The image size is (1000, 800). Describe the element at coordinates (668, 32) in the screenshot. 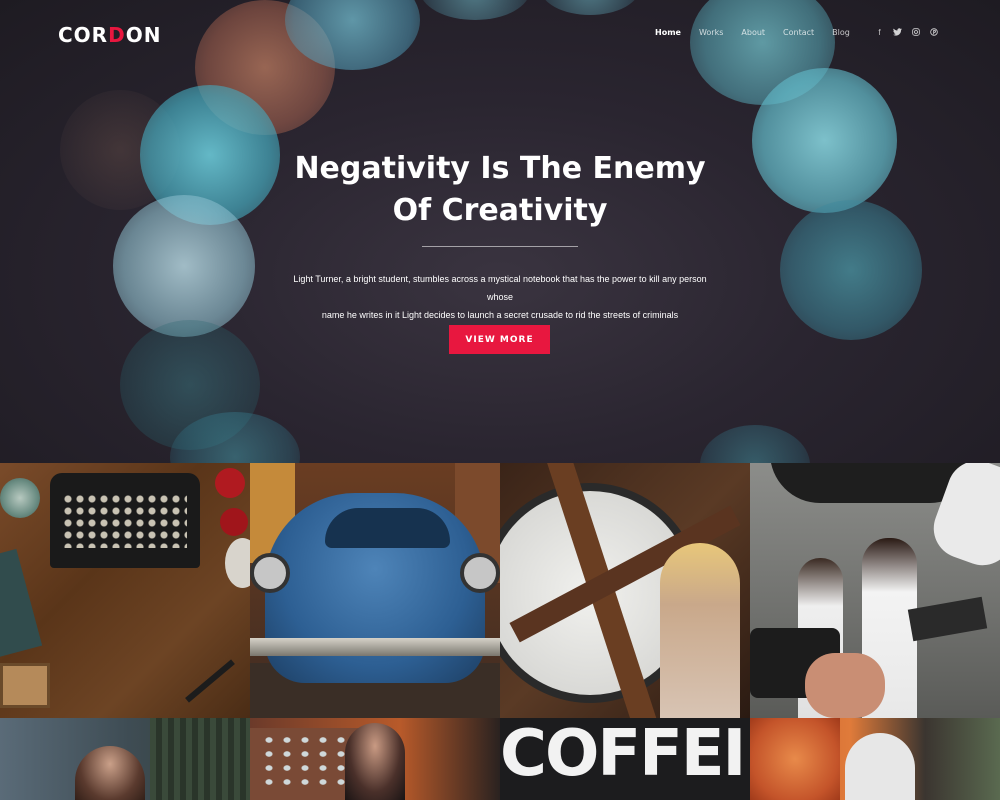

I see `nav-item-home: Home` at that location.